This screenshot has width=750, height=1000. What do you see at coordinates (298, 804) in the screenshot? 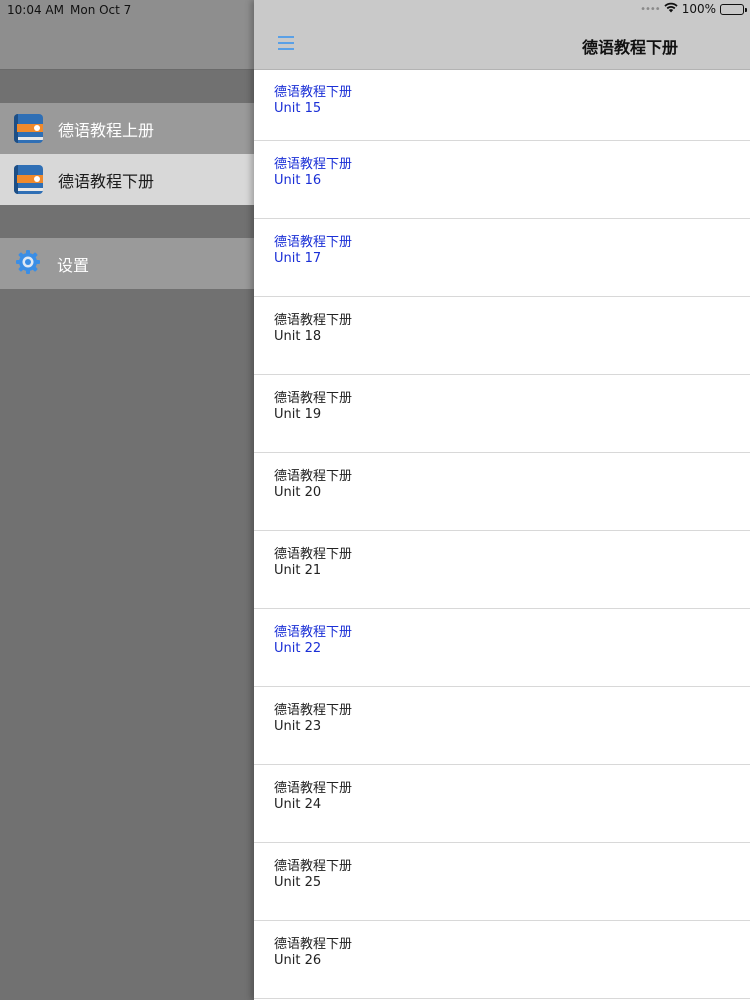
I see `list-item-subtitle: Unit 24` at bounding box center [298, 804].